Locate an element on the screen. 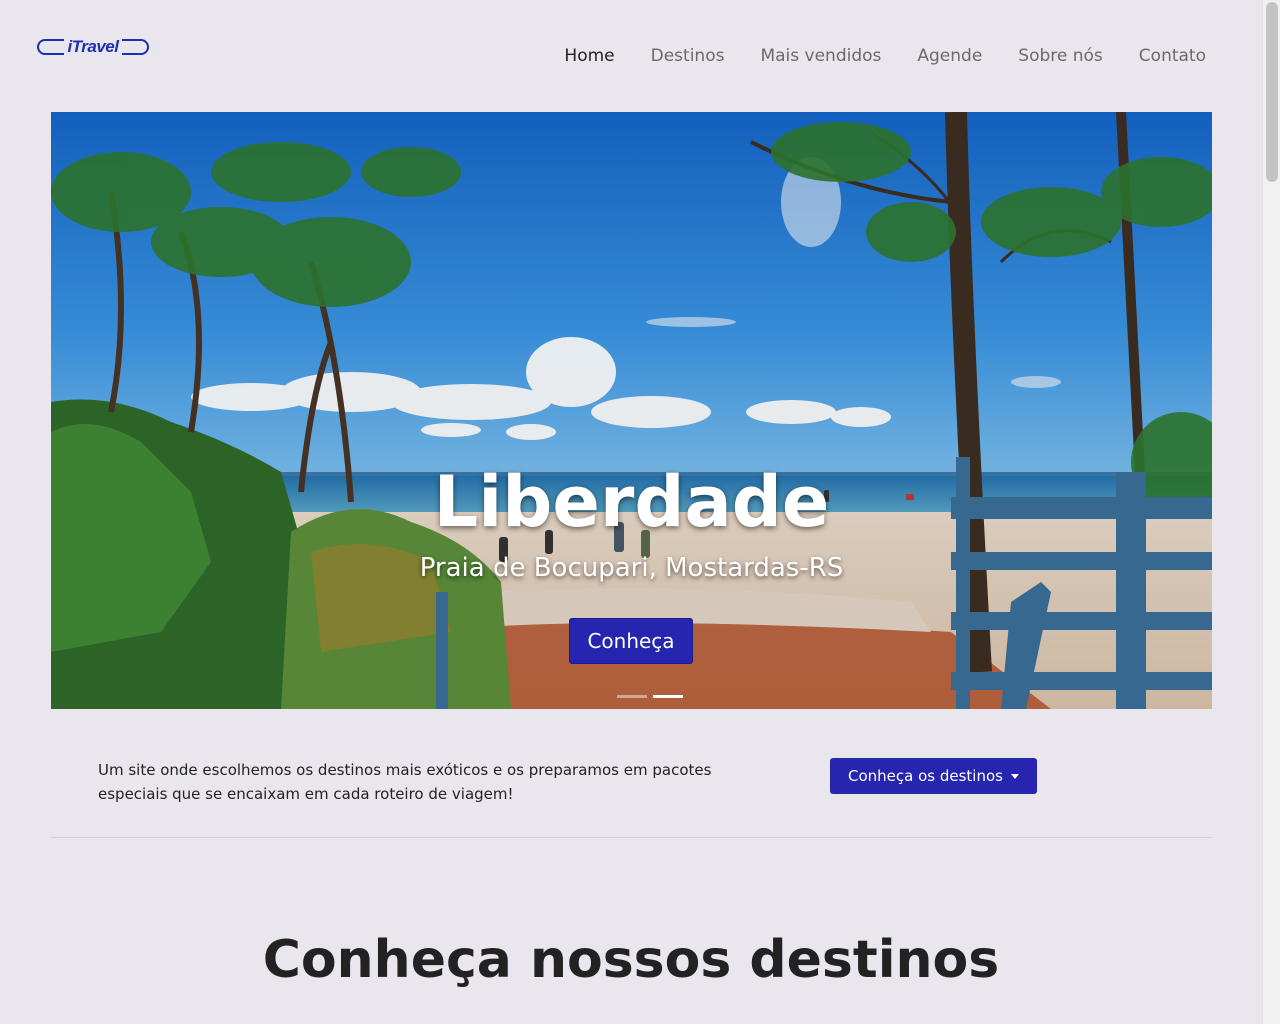  divider is located at coordinates (631, 837).